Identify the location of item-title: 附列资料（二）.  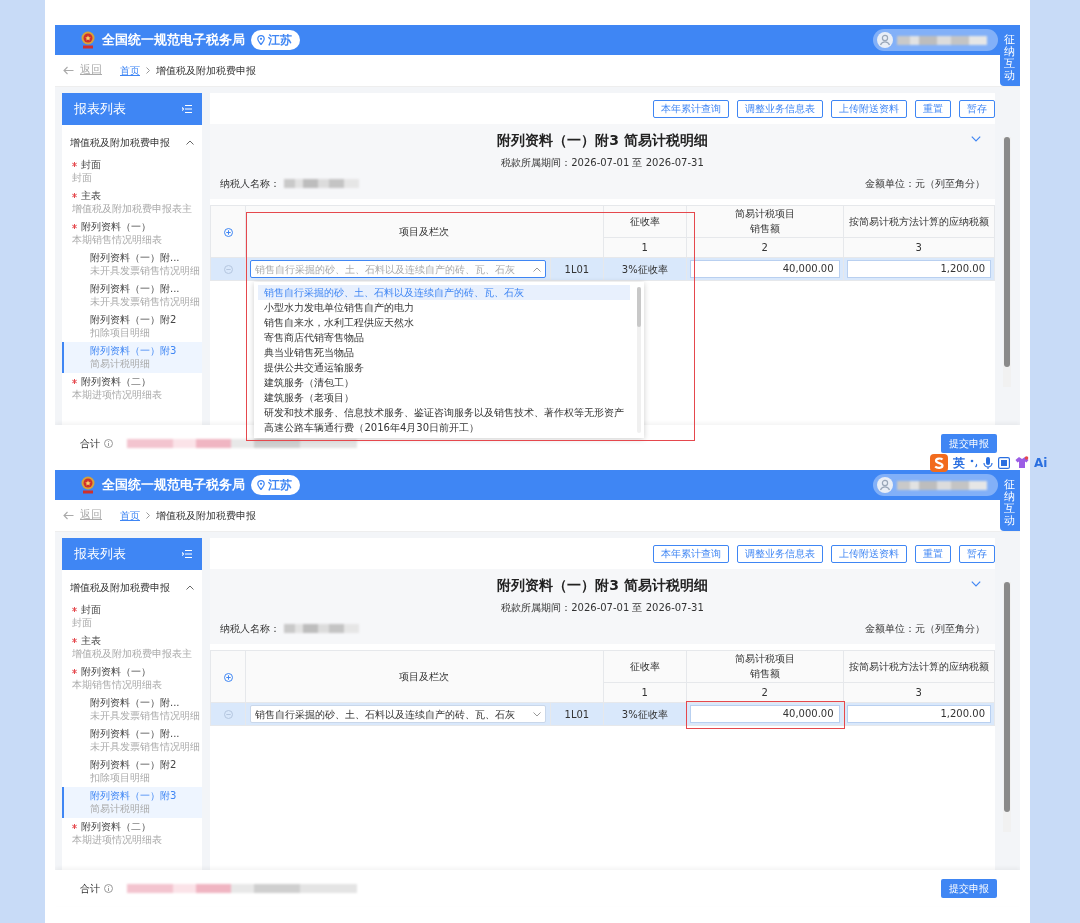
(116, 381).